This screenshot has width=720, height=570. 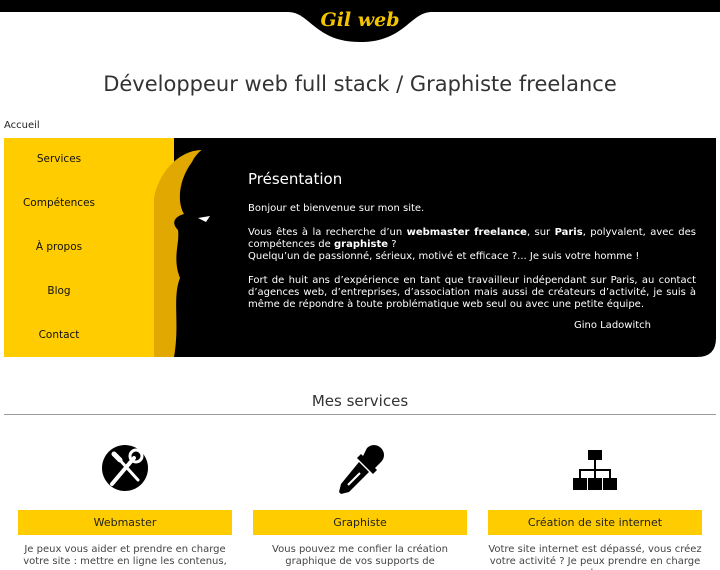 What do you see at coordinates (59, 291) in the screenshot?
I see `nav-item-blog: Blog` at bounding box center [59, 291].